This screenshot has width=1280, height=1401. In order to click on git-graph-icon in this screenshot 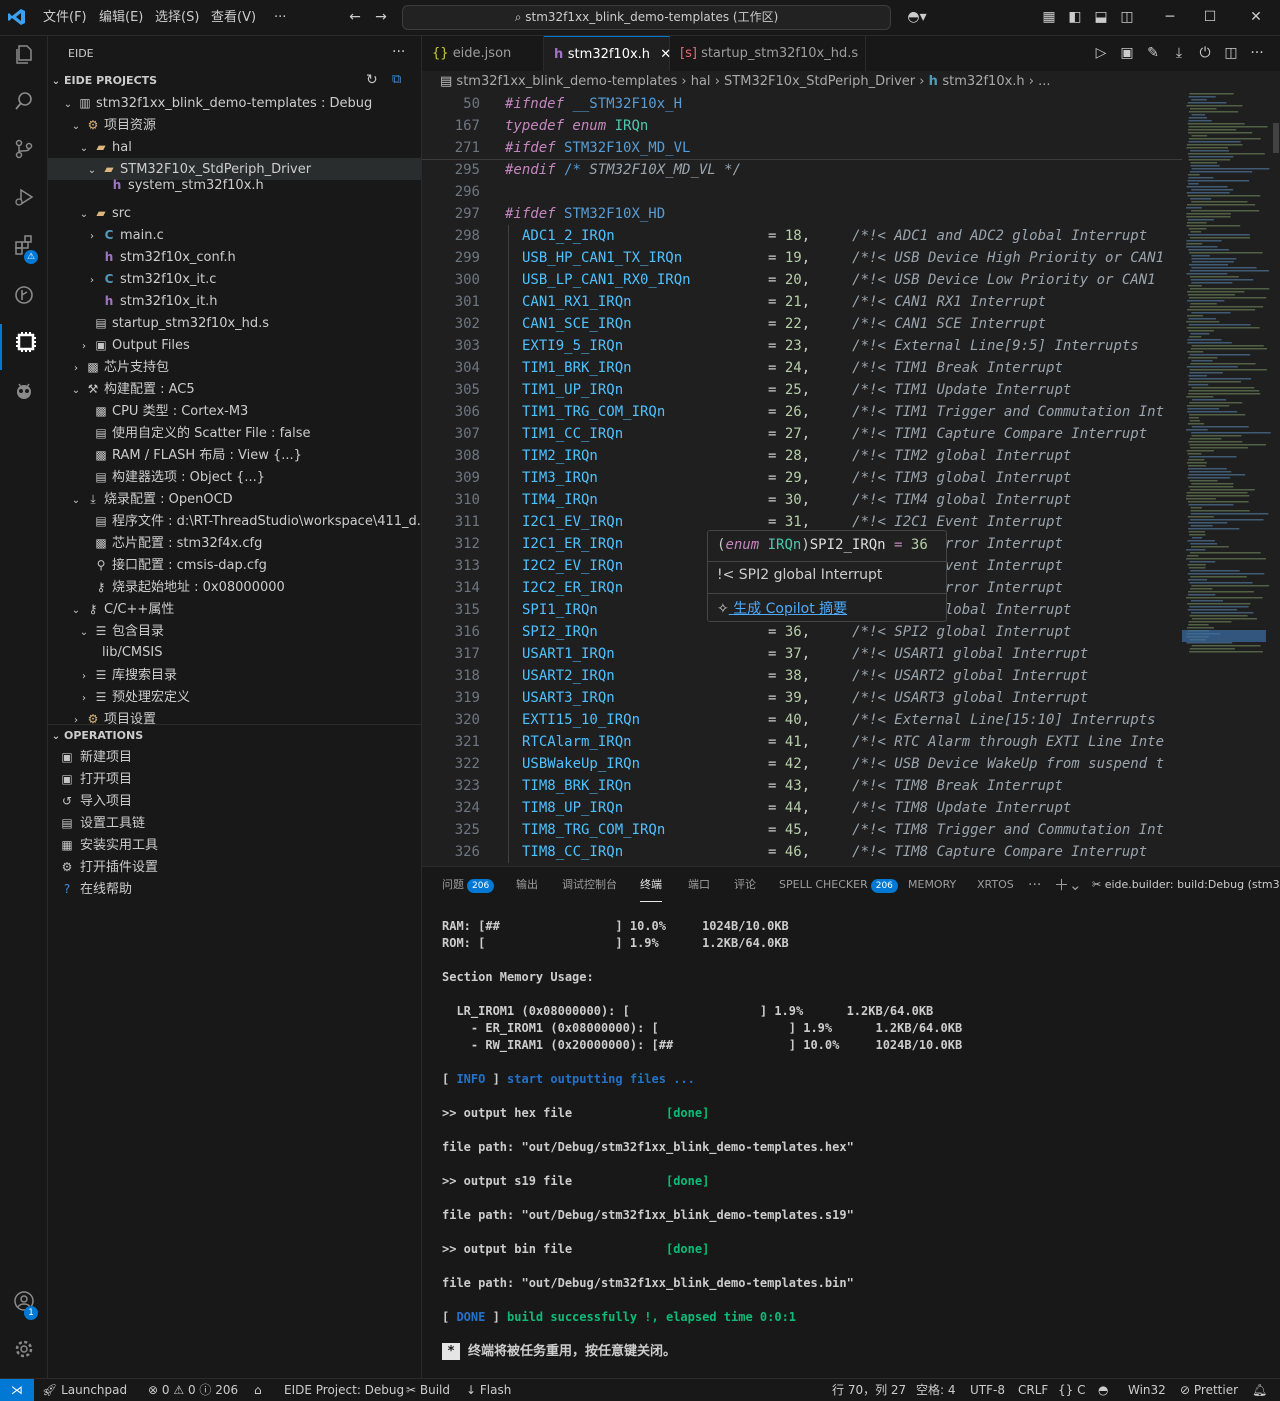, I will do `click(23, 299)`.